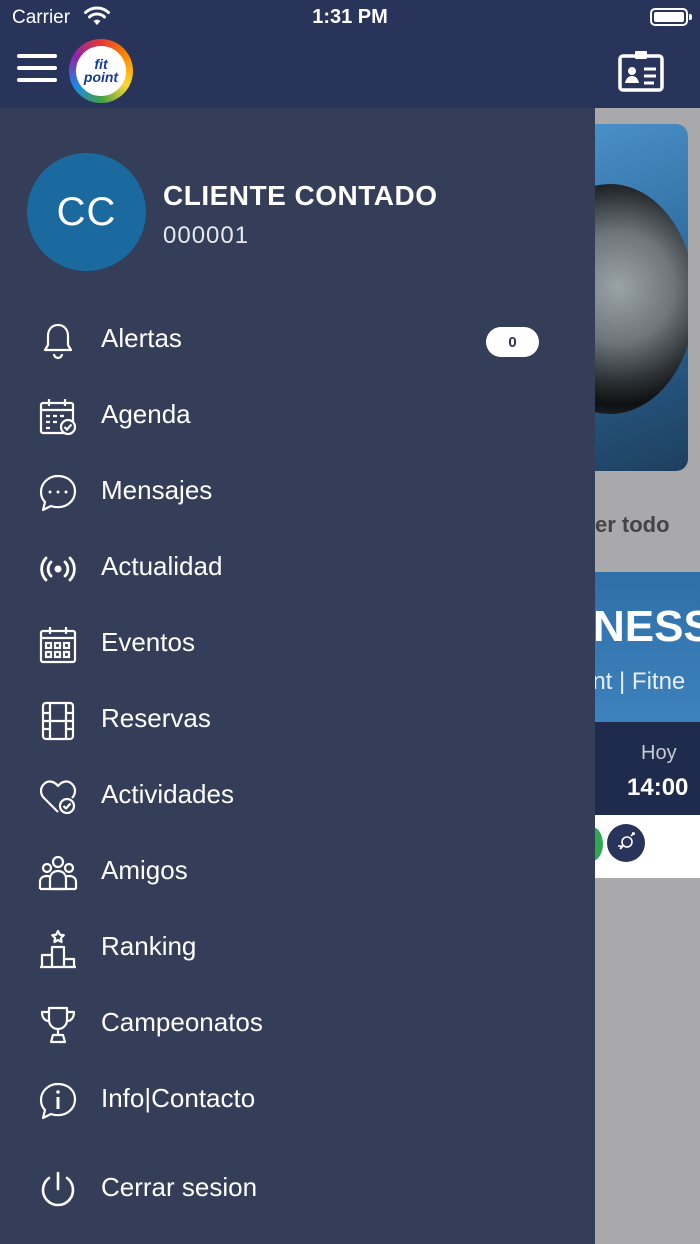 The image size is (700, 1244). I want to click on clock: 1:31 PM, so click(350, 17).